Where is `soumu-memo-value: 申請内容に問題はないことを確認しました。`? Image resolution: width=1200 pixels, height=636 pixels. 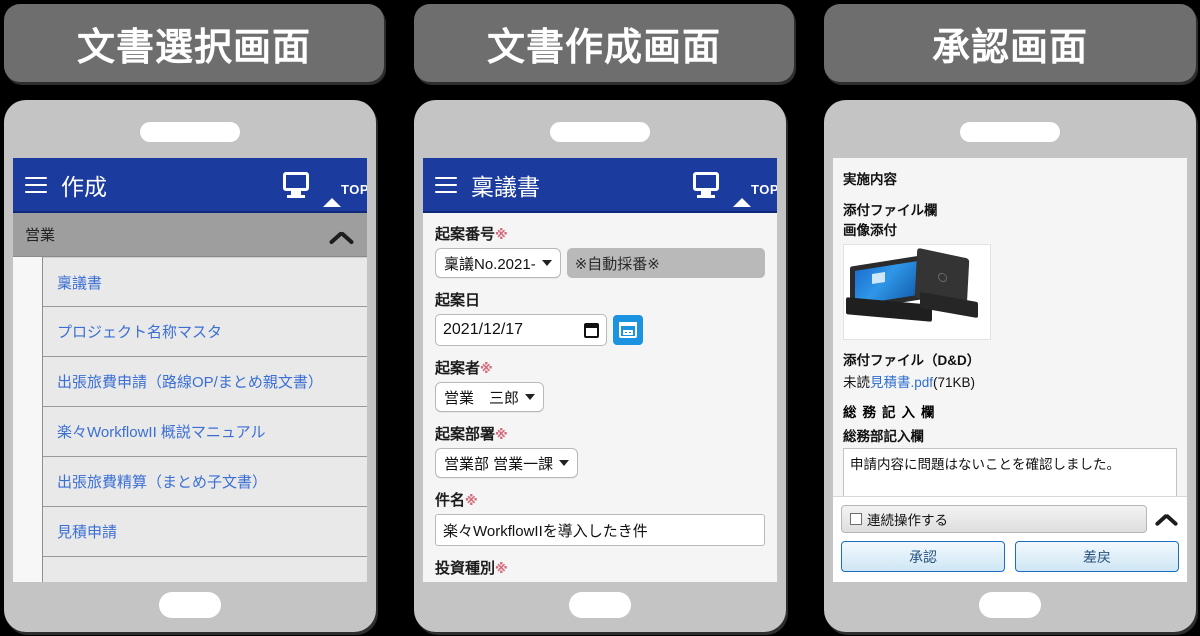 soumu-memo-value: 申請内容に問題はないことを確認しました。 is located at coordinates (985, 464).